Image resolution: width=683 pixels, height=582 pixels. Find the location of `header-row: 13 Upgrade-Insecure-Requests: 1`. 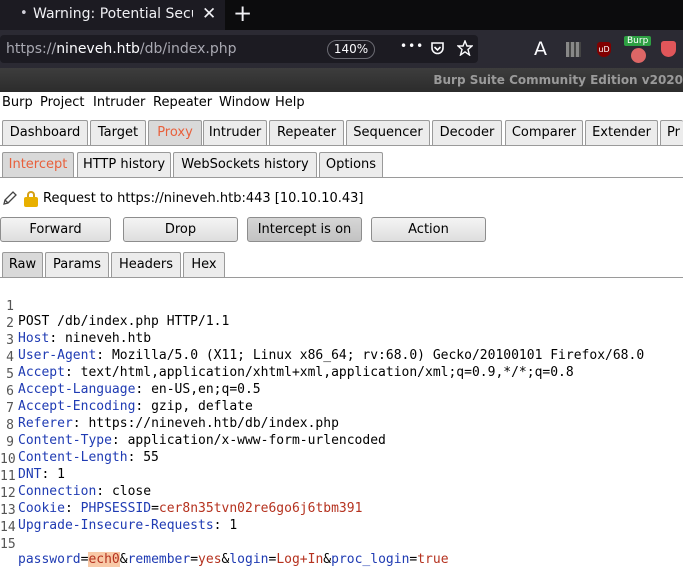

header-row: 13 Upgrade-Insecure-Requests: 1 is located at coordinates (119, 518).